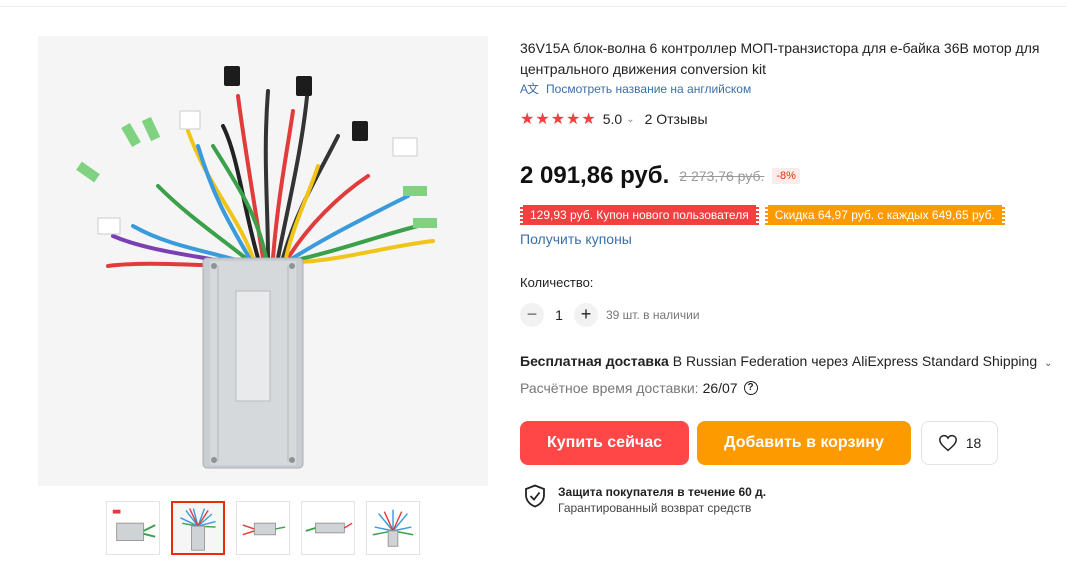 Image resolution: width=1066 pixels, height=571 pixels. I want to click on rating-value: 5.0, so click(612, 119).